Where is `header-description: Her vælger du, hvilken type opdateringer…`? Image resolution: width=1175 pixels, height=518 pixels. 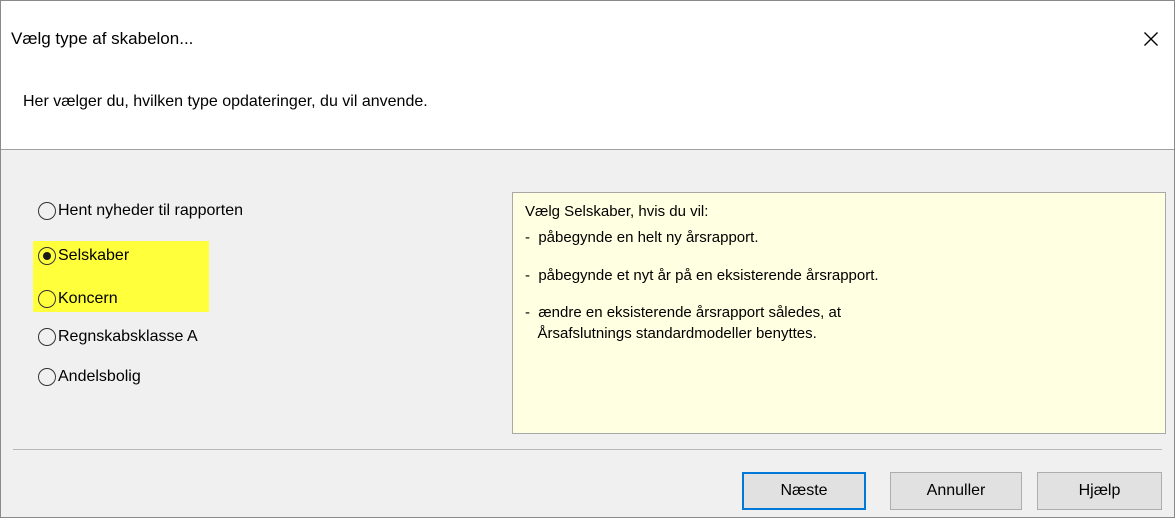
header-description: Her vælger du, hvilken type opdateringer… is located at coordinates (225, 101).